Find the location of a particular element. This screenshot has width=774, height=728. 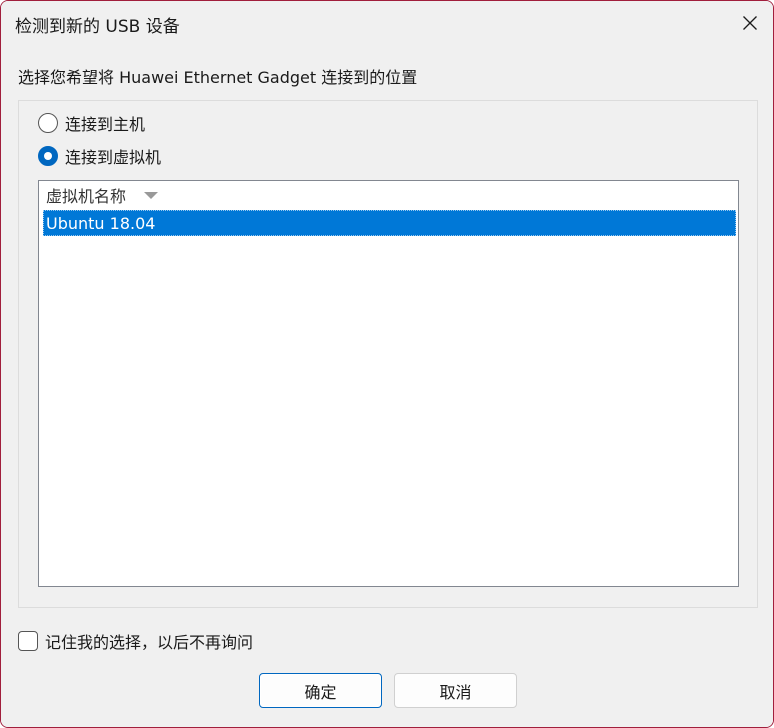

radio-label-vm: 连接到虚拟机 is located at coordinates (113, 157).